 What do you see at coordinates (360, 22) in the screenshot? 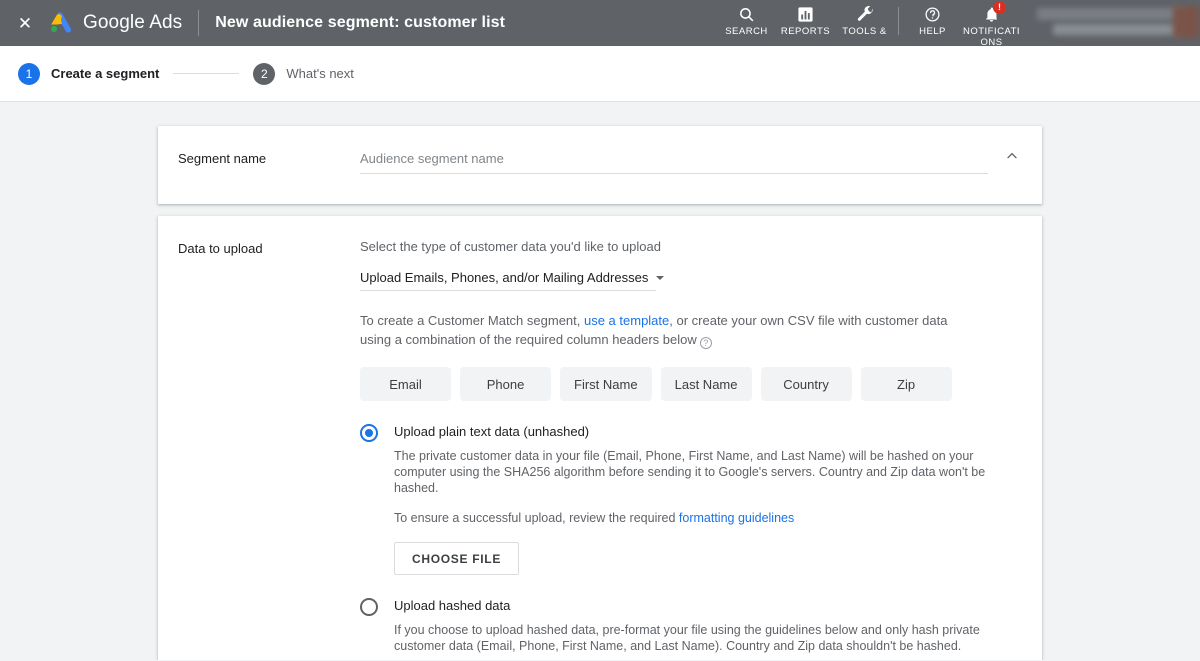
I see `page-title: New audience segment: customer list` at bounding box center [360, 22].